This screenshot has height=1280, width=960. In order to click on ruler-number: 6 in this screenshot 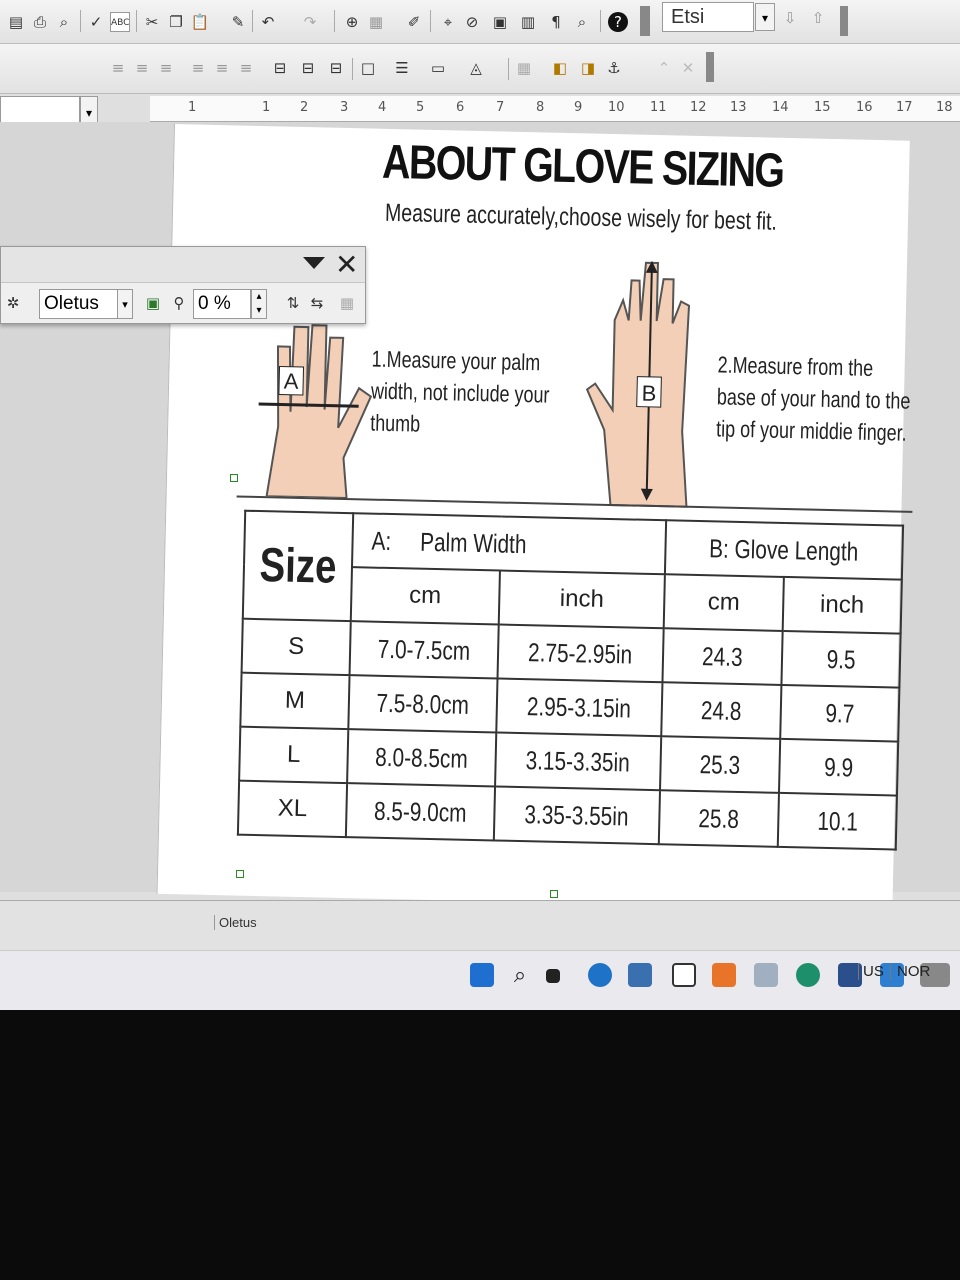, I will do `click(460, 107)`.